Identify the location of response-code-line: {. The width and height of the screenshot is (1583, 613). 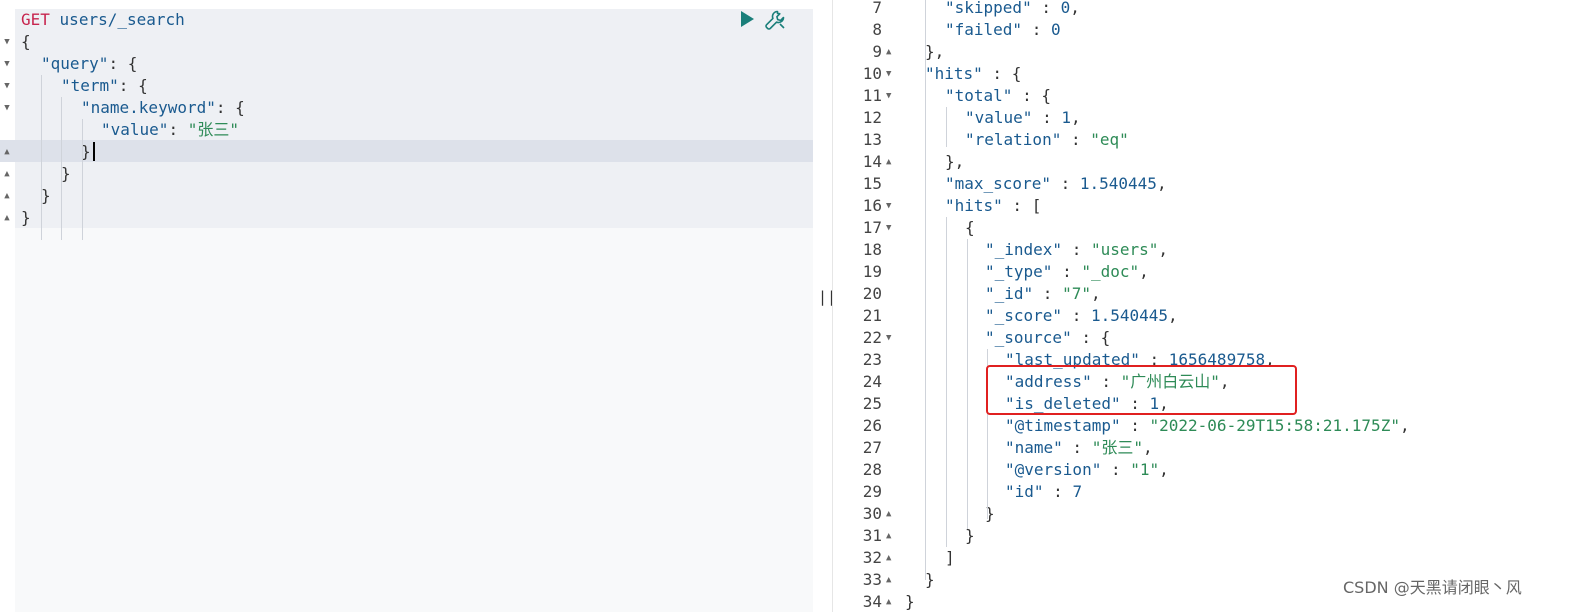
(970, 228).